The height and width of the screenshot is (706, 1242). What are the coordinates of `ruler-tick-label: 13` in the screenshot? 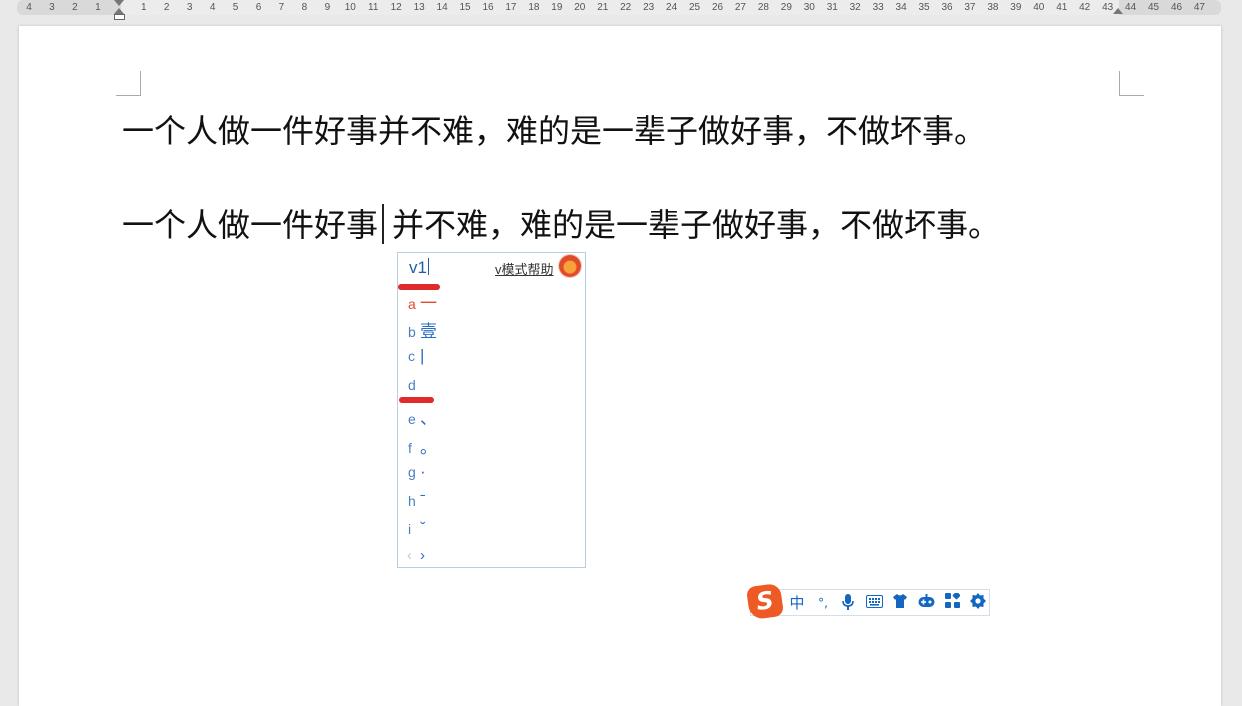 It's located at (419, 7).